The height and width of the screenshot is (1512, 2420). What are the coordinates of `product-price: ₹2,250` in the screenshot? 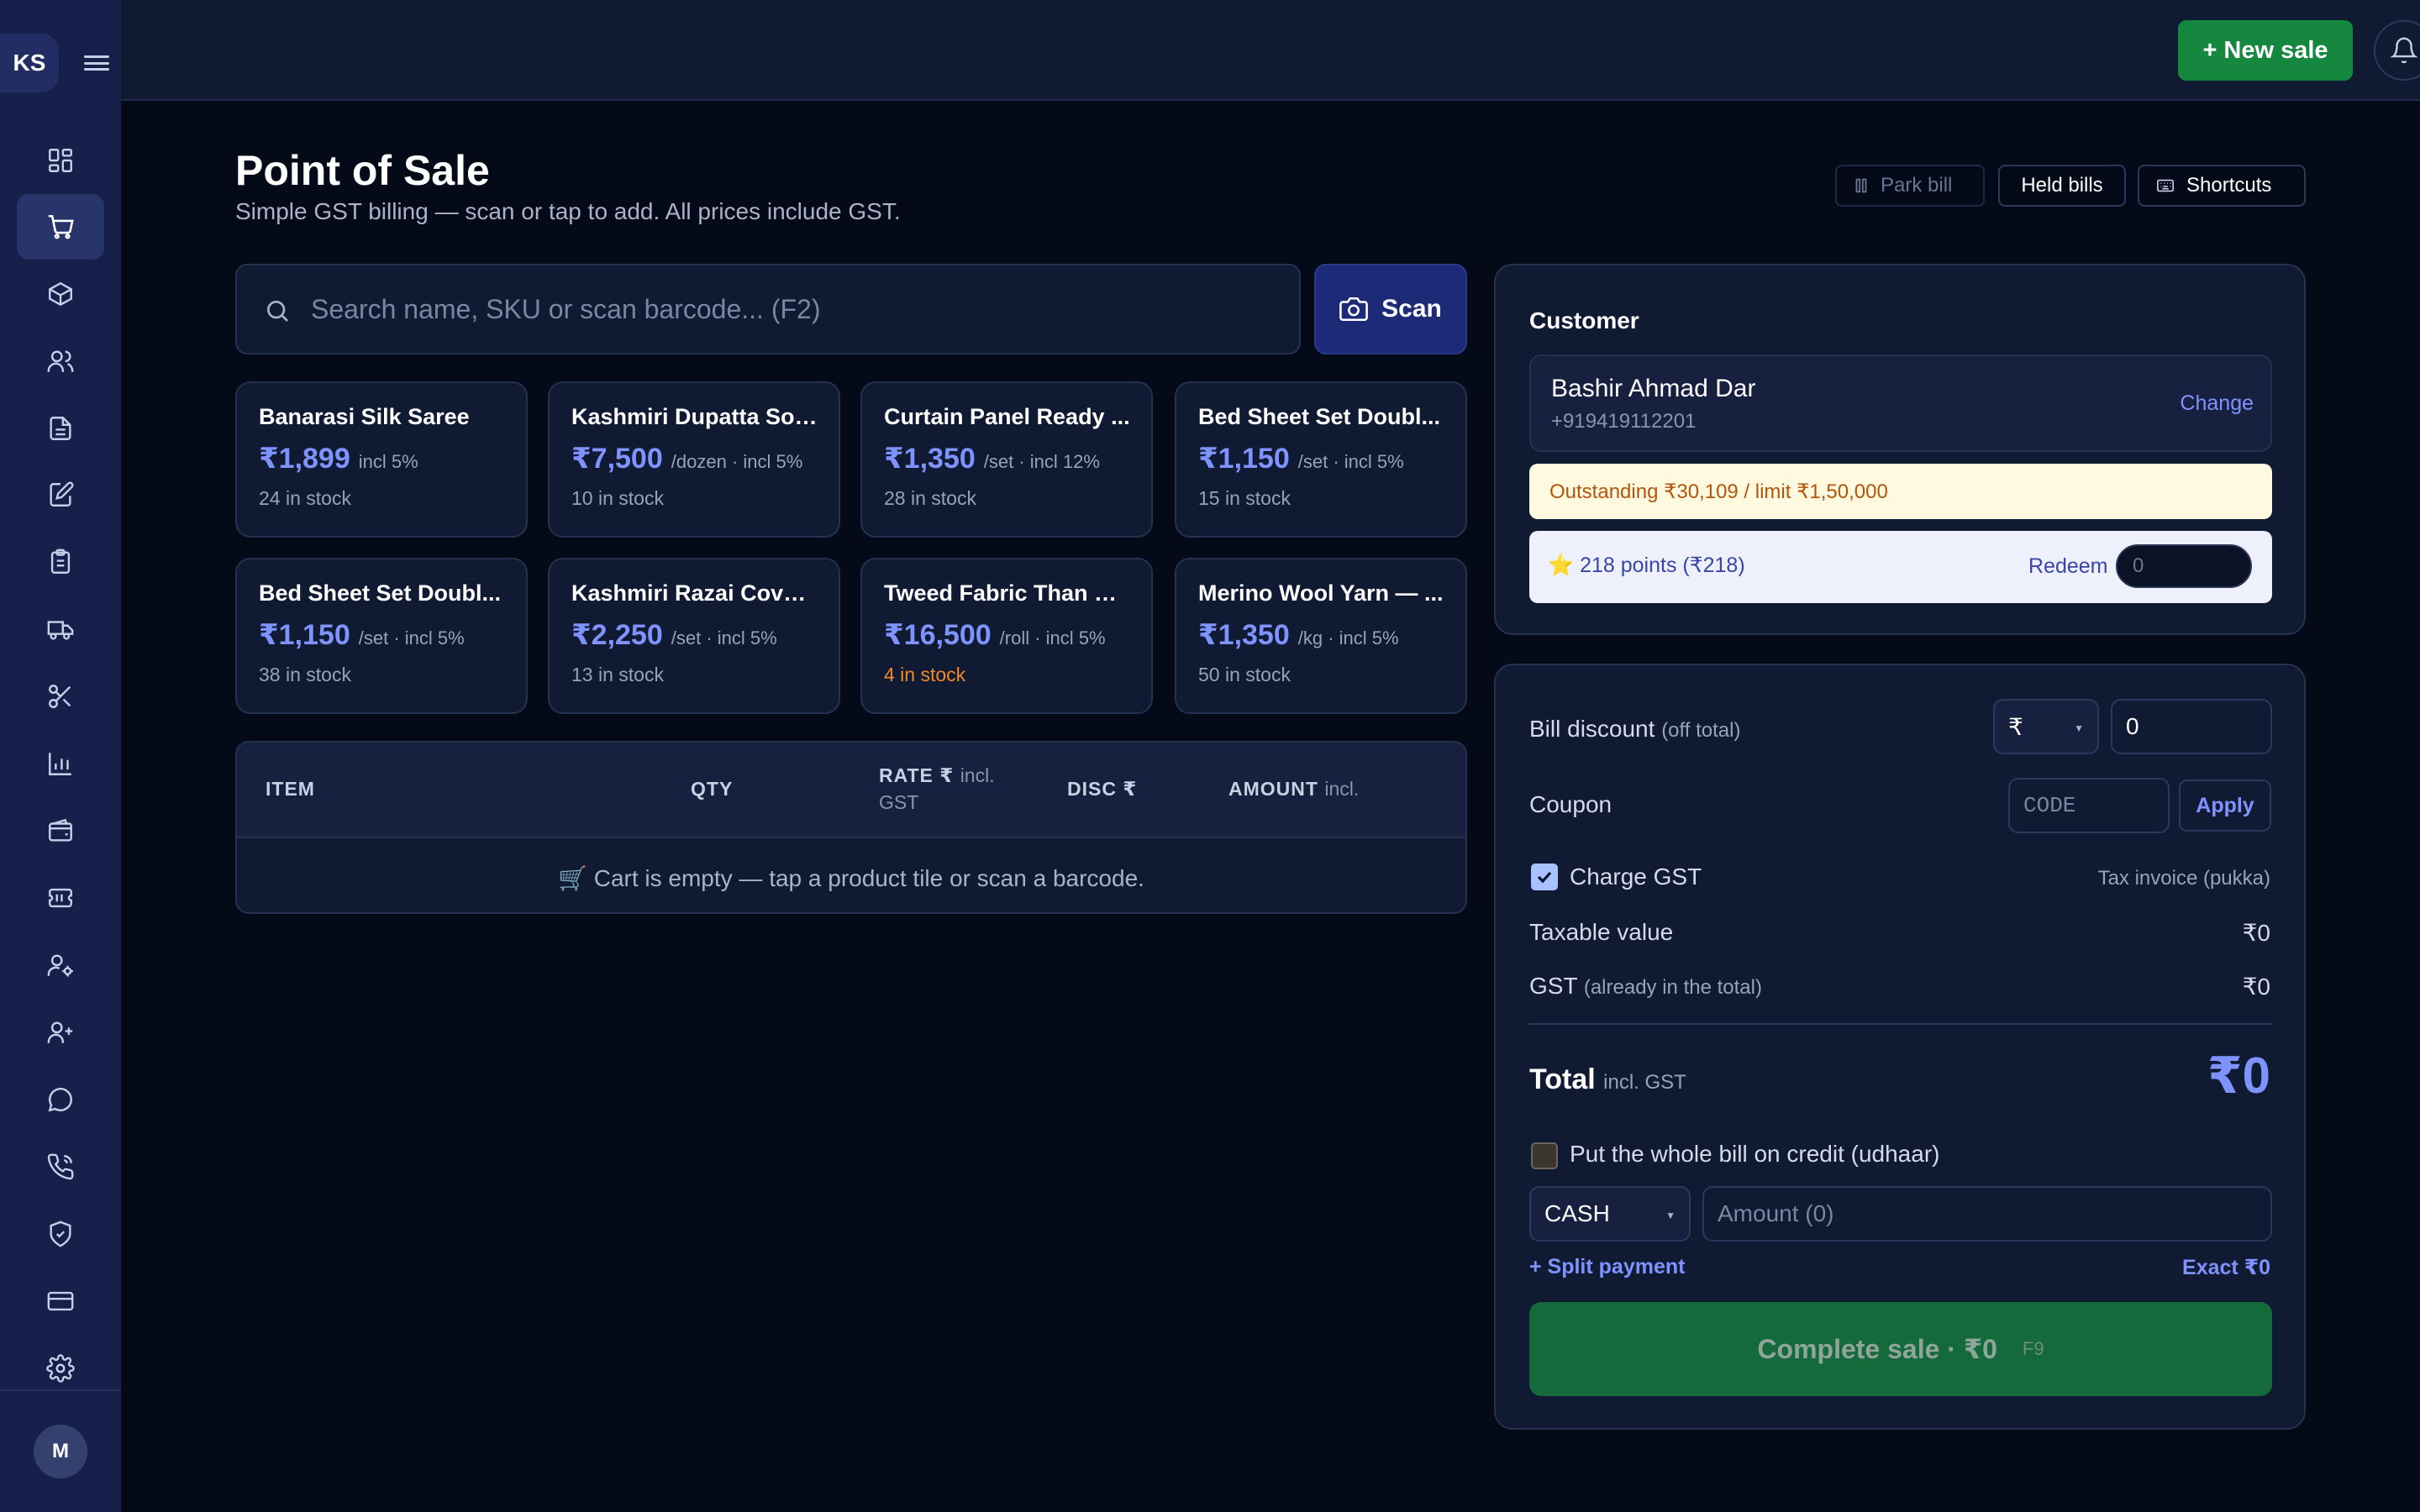 It's located at (617, 635).